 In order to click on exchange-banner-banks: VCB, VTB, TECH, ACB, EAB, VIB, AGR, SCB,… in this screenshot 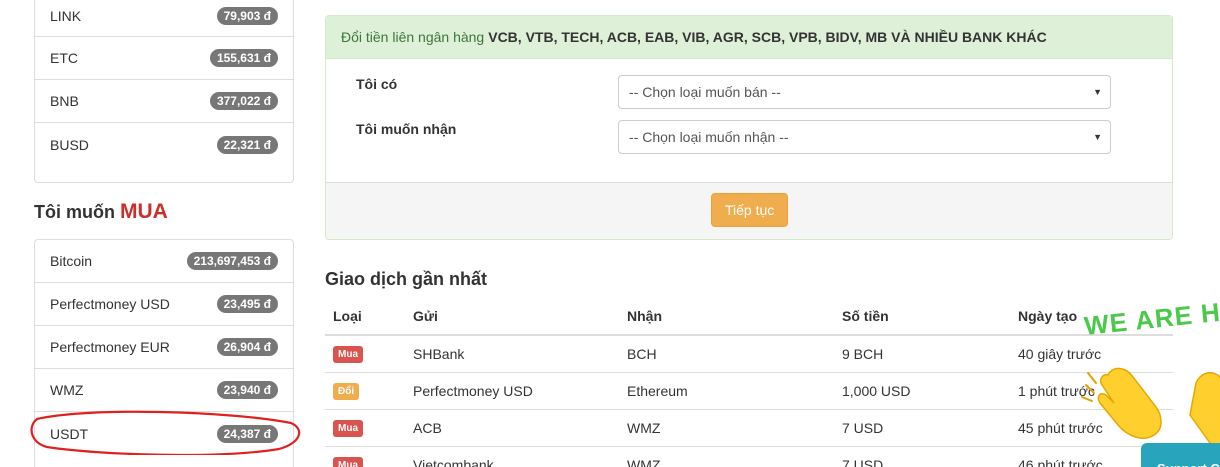, I will do `click(767, 37)`.